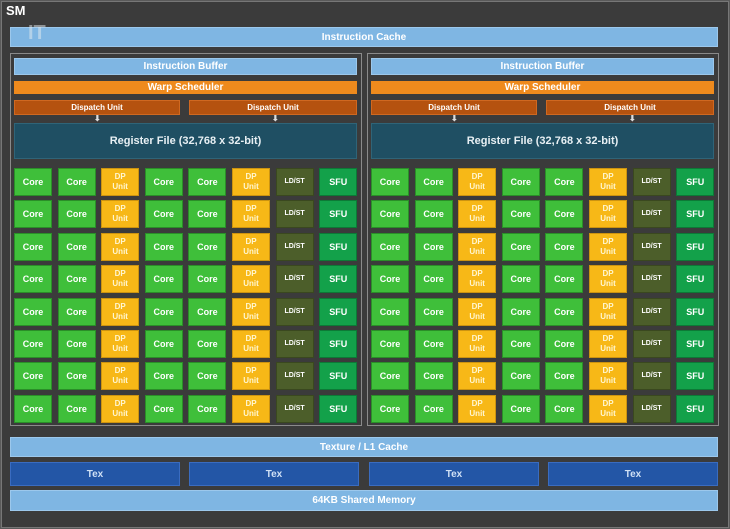 The image size is (730, 529). I want to click on register-file: Register File (32,768 x 32-bit), so click(542, 141).